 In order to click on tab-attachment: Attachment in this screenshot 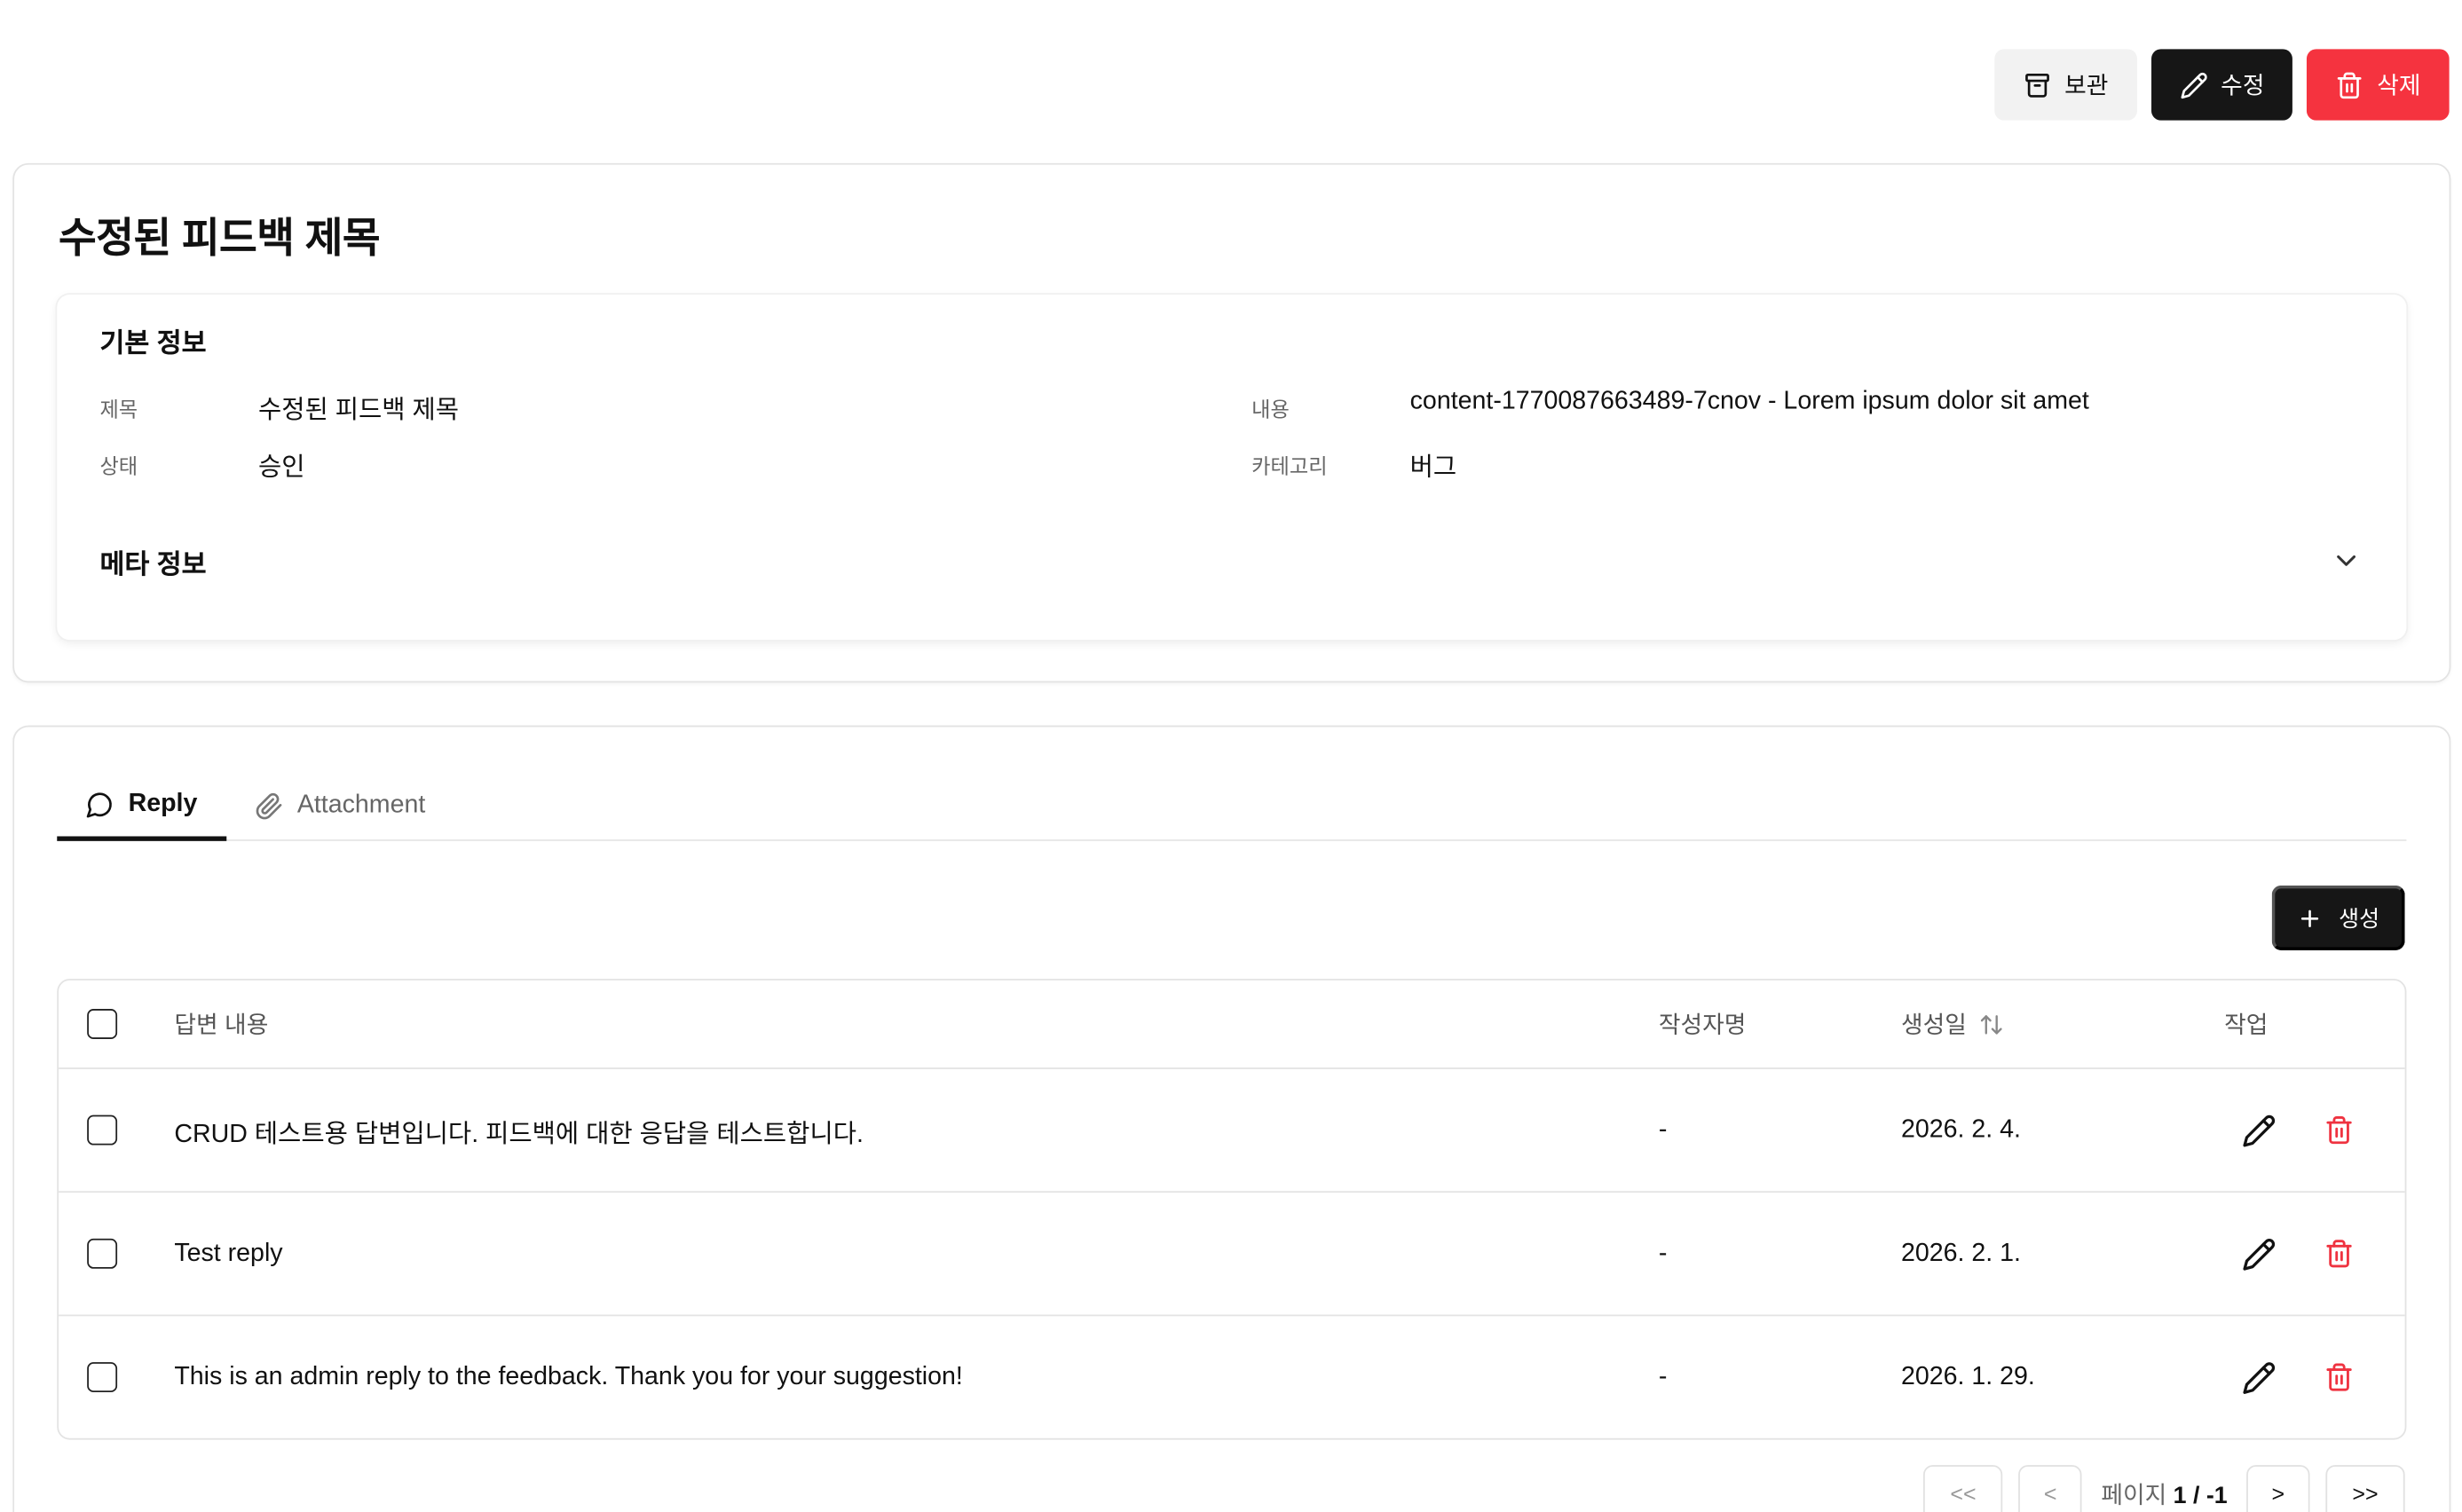, I will do `click(340, 806)`.